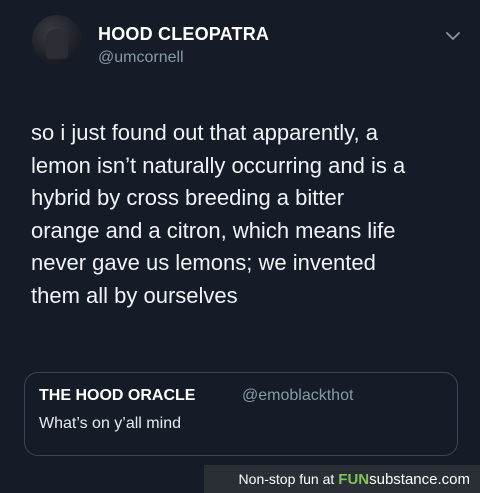  What do you see at coordinates (354, 479) in the screenshot?
I see `watermark-brand-bold: FUN` at bounding box center [354, 479].